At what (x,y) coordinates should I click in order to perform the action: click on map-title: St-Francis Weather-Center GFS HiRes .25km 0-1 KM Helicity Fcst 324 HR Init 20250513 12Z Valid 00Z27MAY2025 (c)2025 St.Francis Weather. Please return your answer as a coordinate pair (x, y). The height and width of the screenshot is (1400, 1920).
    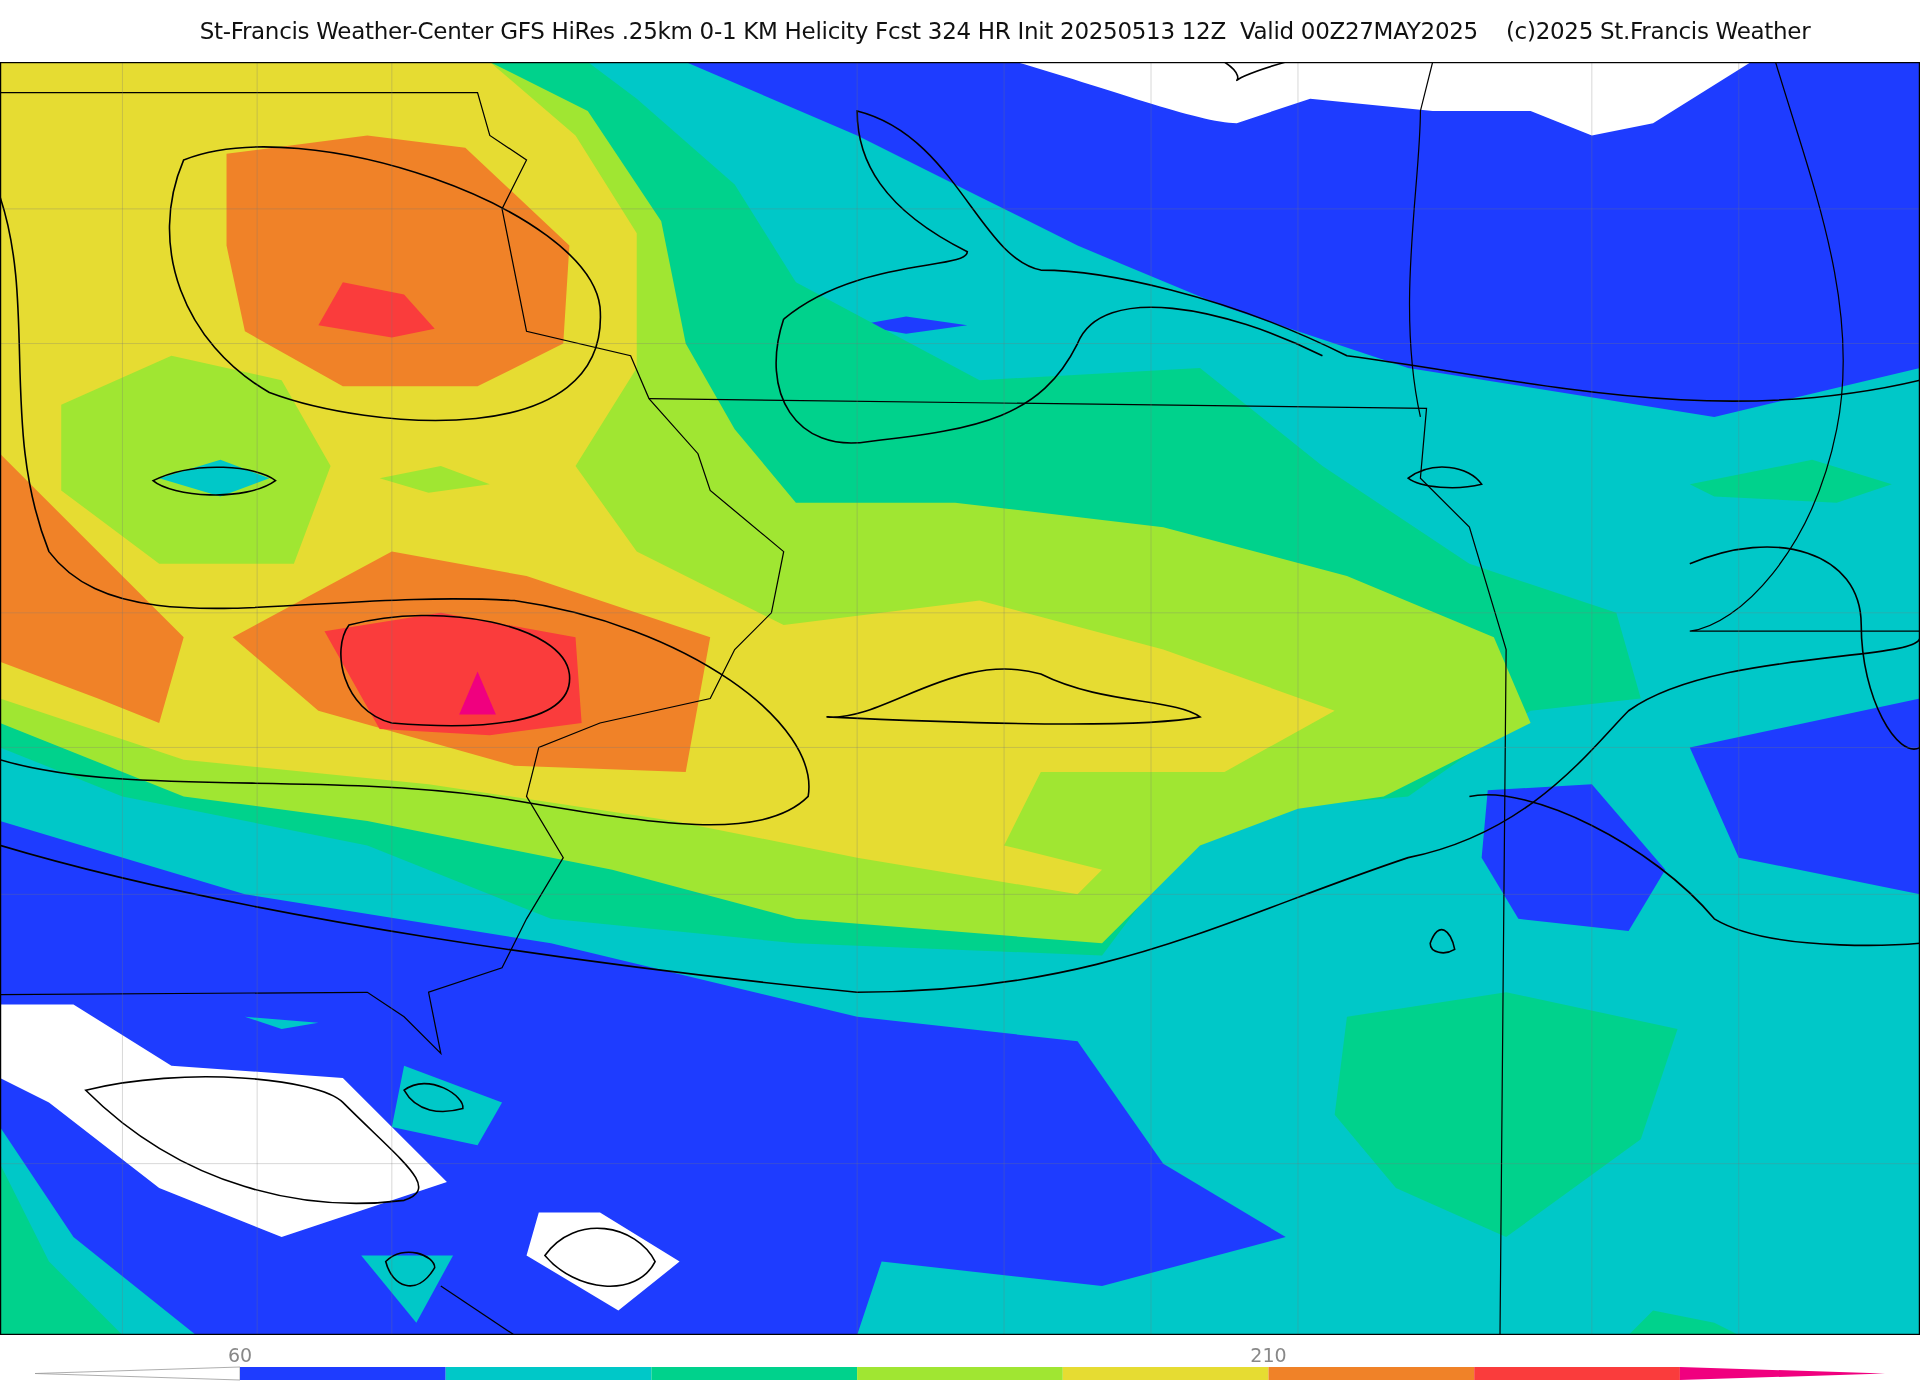
    Looking at the image, I should click on (1005, 31).